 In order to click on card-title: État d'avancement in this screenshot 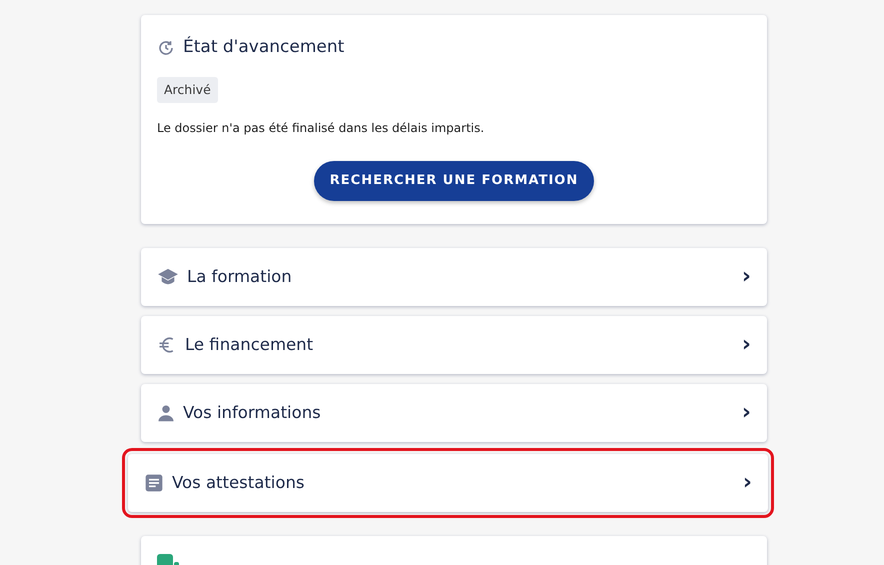, I will do `click(263, 47)`.